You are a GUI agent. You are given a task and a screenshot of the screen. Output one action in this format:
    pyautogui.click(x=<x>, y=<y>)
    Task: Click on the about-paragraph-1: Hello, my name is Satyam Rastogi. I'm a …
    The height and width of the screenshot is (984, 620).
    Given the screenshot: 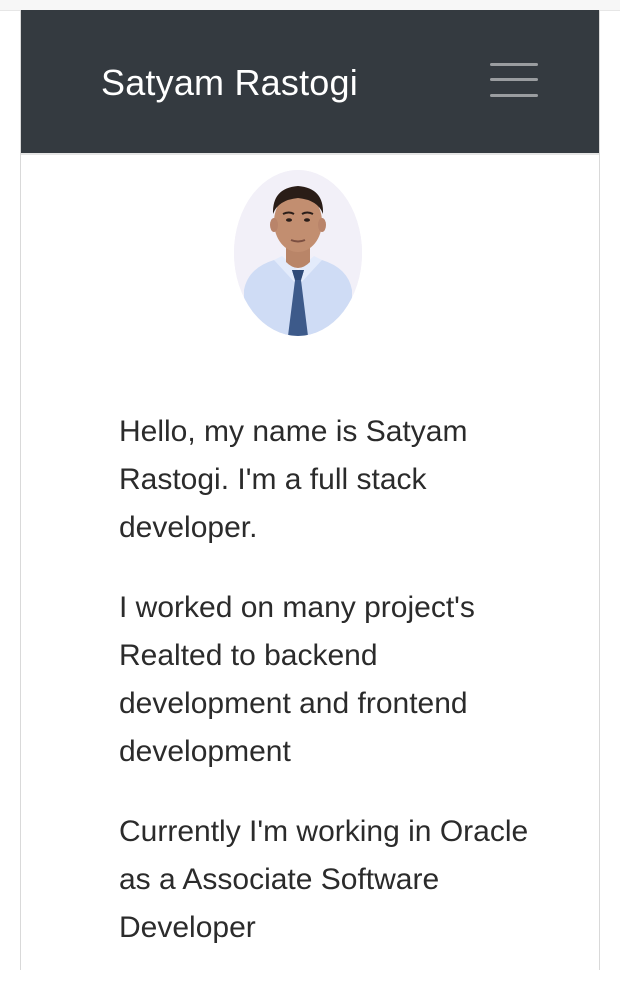 What is the action you would take?
    pyautogui.click(x=293, y=479)
    